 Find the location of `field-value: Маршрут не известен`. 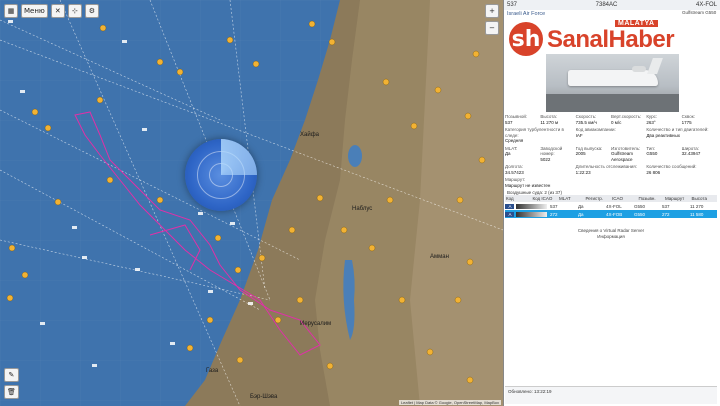

field-value: Маршрут не известен is located at coordinates (528, 185).